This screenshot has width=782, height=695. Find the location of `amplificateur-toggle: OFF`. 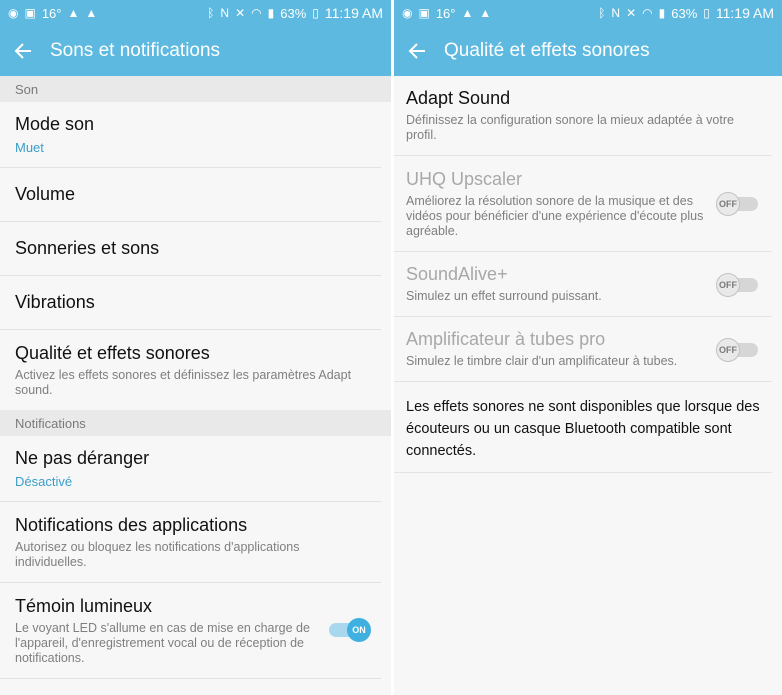

amplificateur-toggle: OFF is located at coordinates (737, 350).